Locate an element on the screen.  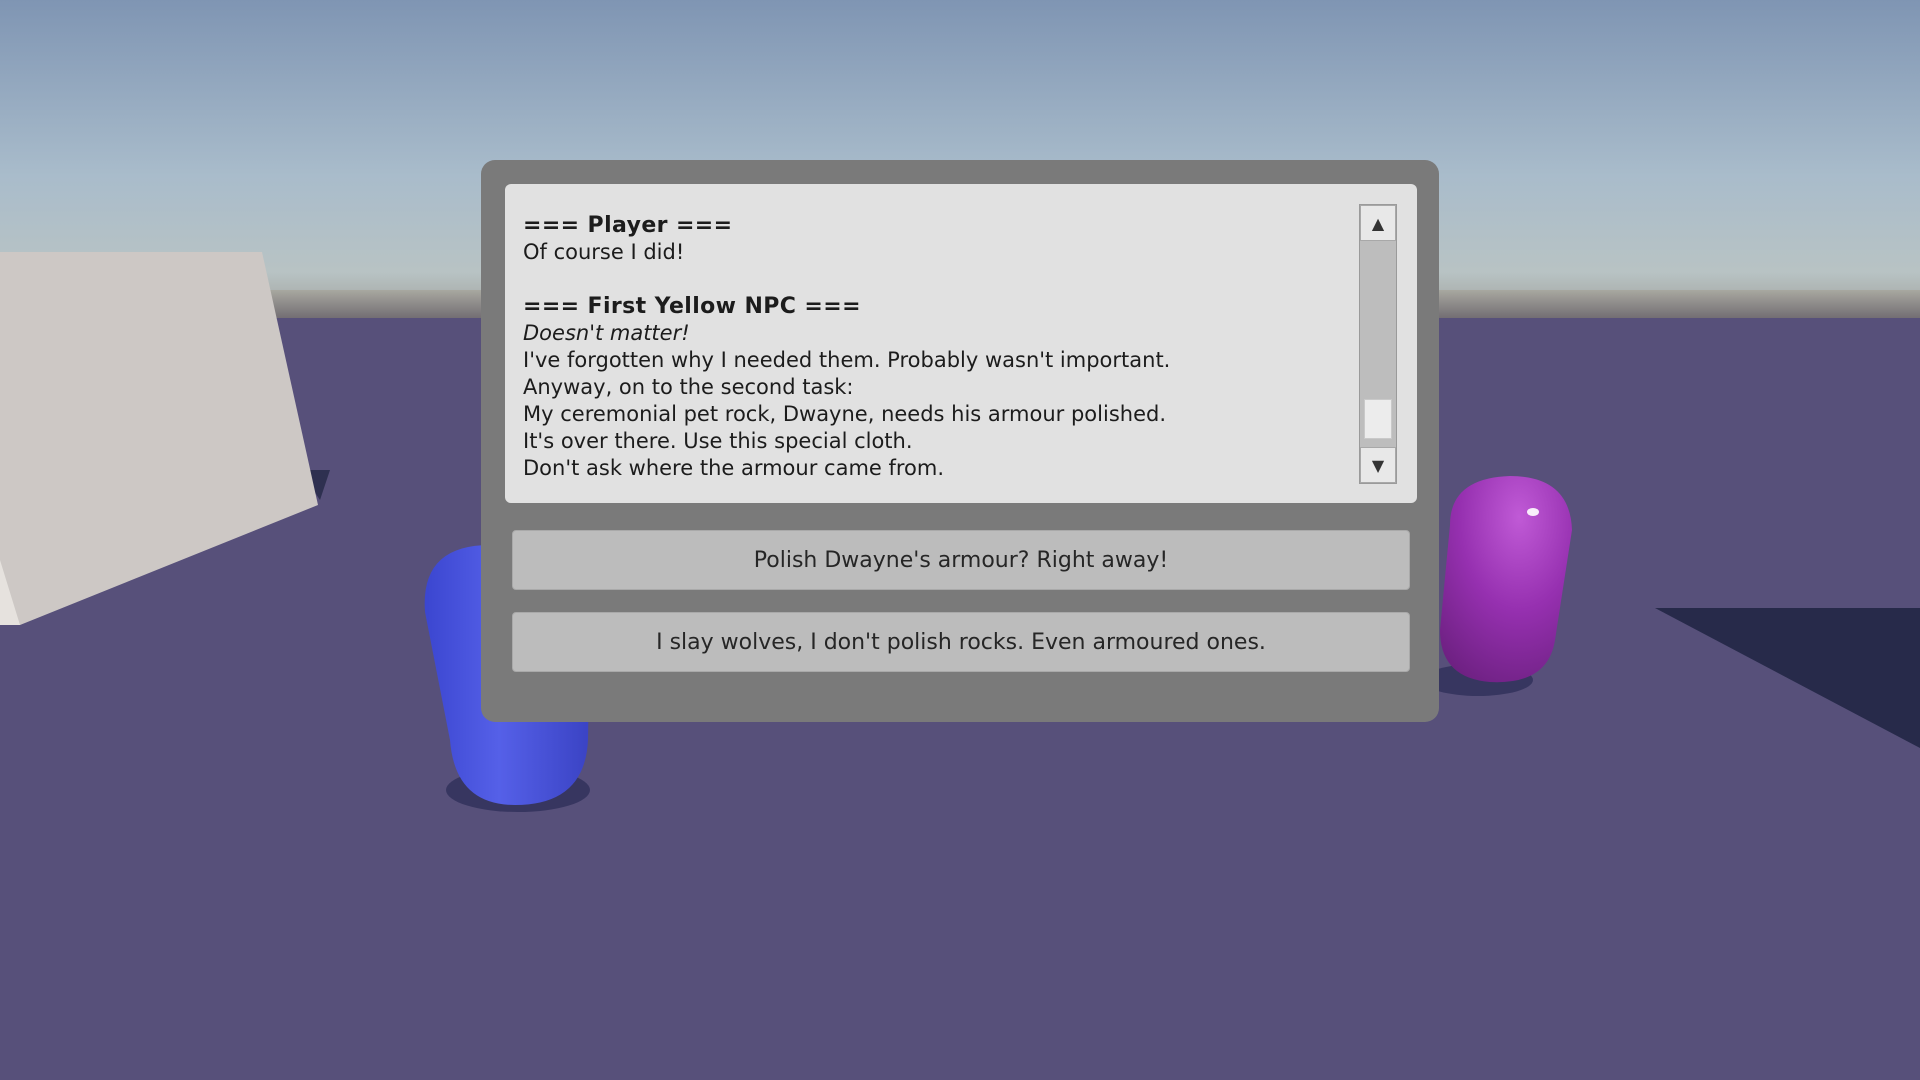
dialogue-emphasis-line: Doesn't matter! is located at coordinates (606, 333).